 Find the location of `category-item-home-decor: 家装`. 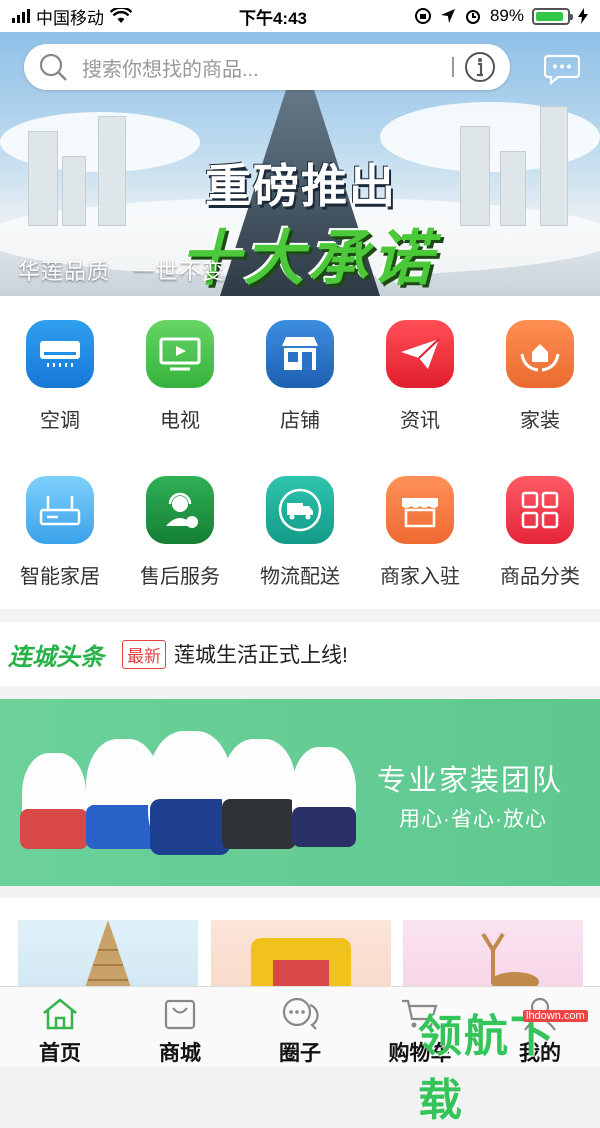

category-item-home-decor: 家装 is located at coordinates (540, 376).